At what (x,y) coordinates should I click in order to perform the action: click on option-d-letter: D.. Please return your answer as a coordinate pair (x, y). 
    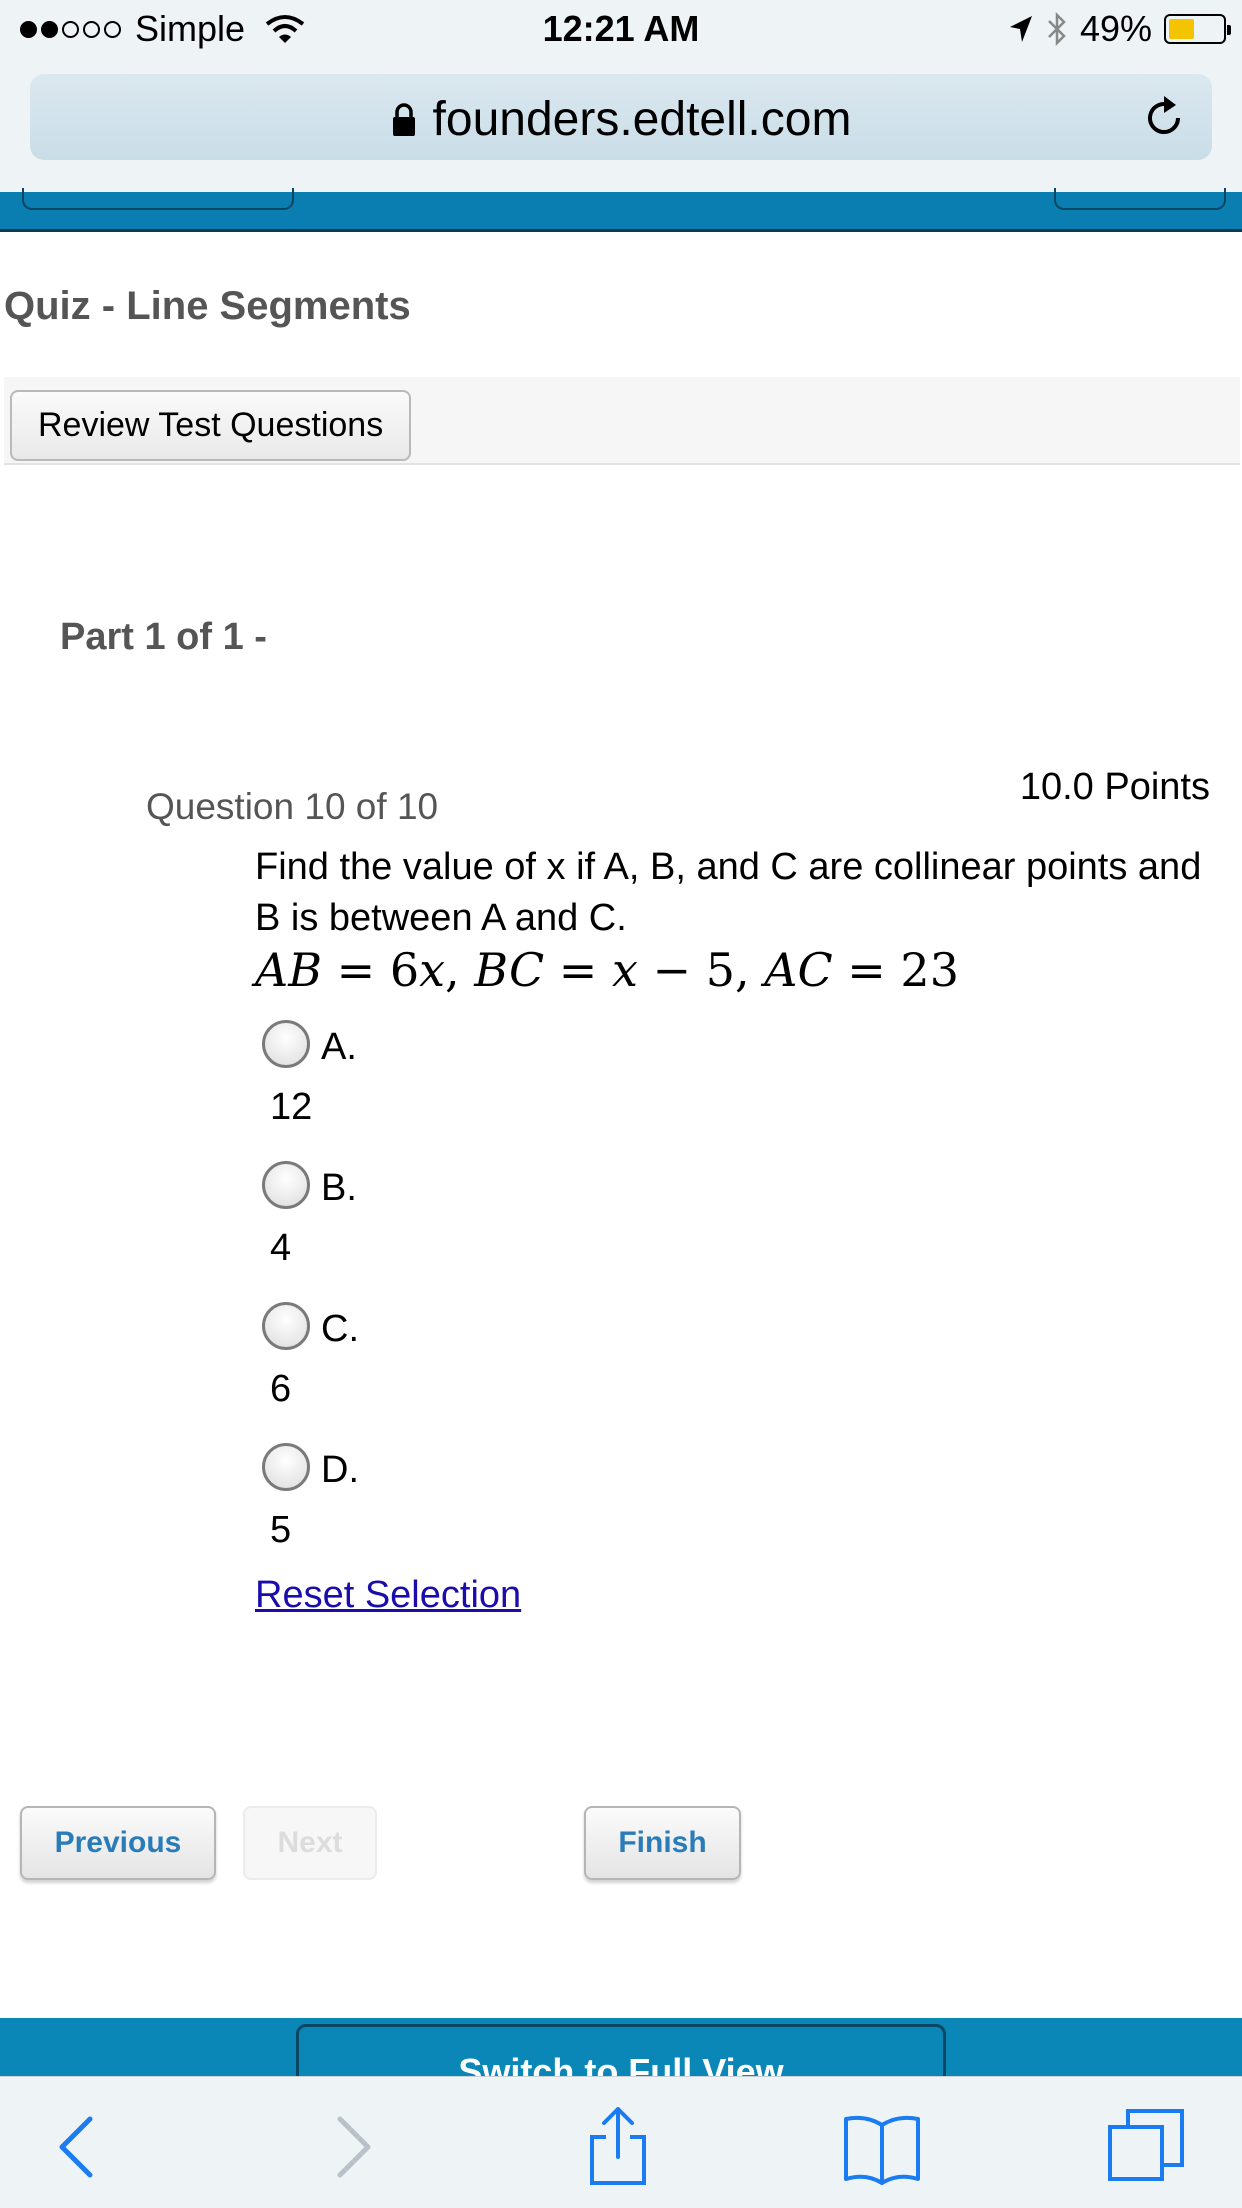
    Looking at the image, I should click on (340, 1470).